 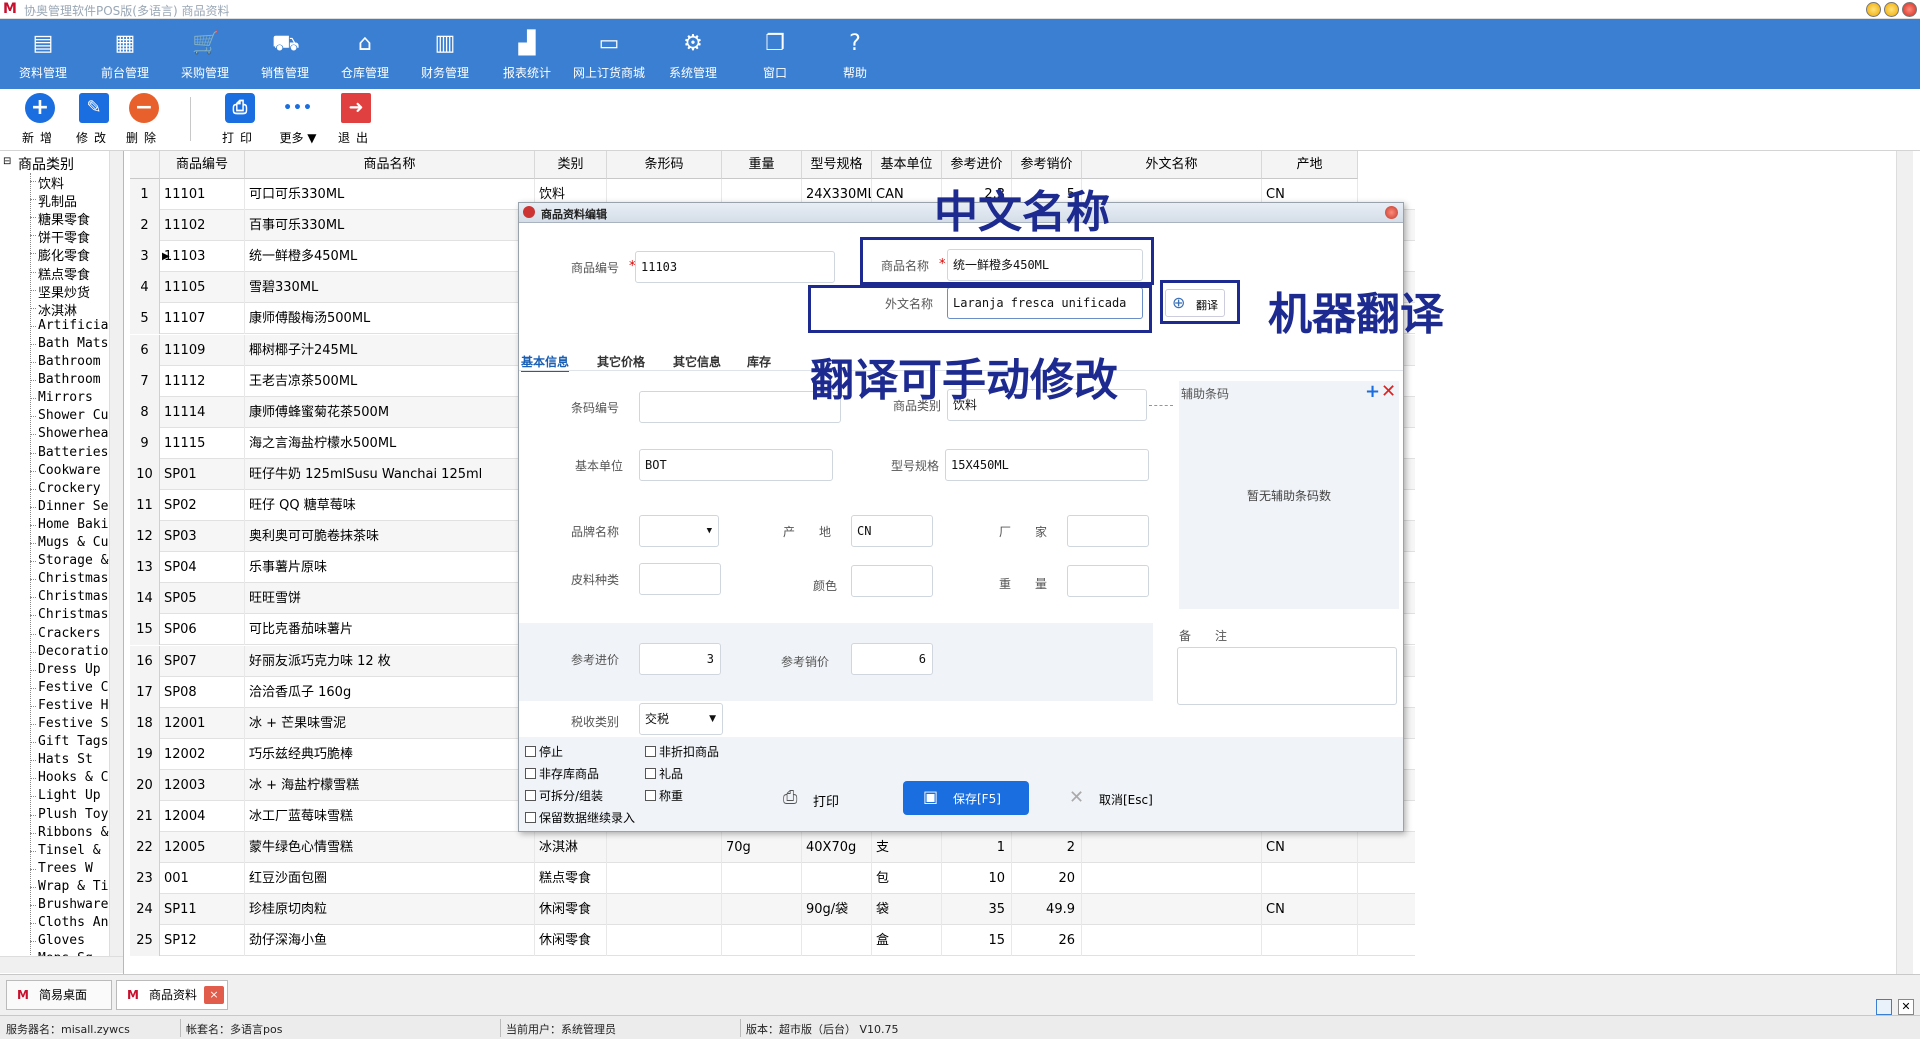 I want to click on menu-cart: 🛒 采购管理, so click(x=205, y=54).